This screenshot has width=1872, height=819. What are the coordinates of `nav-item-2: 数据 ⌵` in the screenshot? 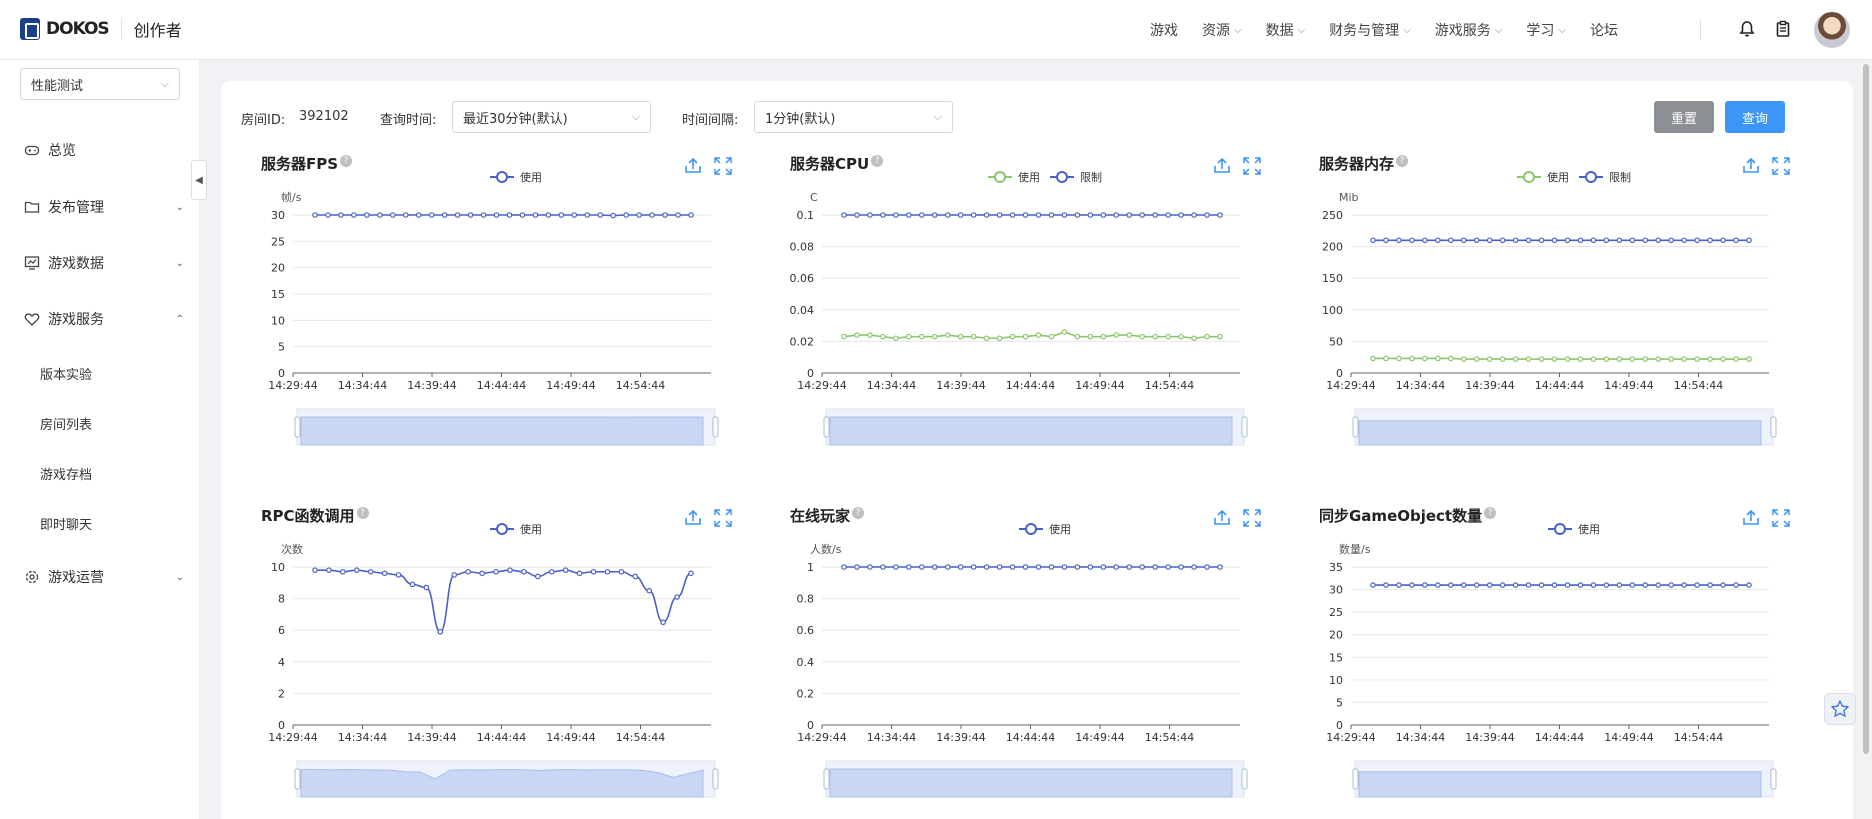 It's located at (1286, 30).